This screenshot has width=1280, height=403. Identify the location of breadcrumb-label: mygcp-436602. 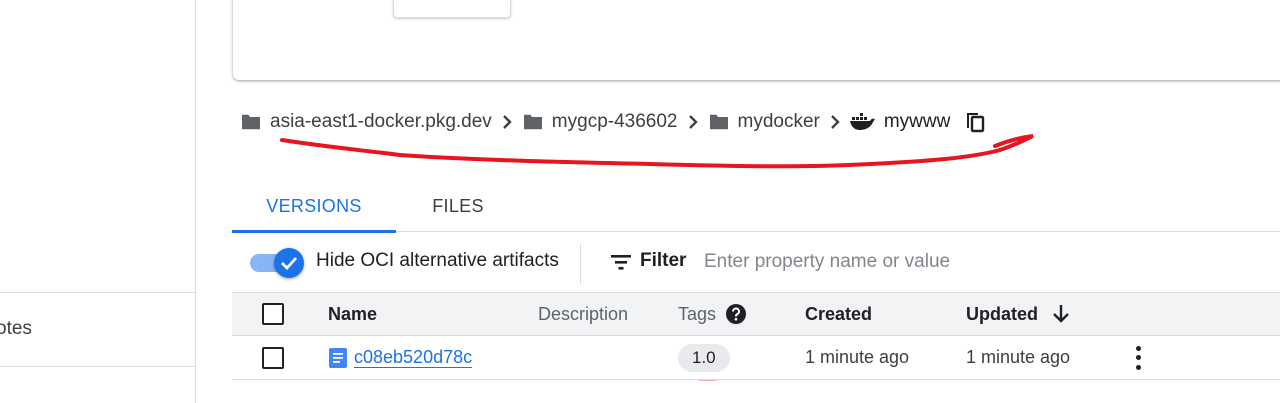
(614, 121).